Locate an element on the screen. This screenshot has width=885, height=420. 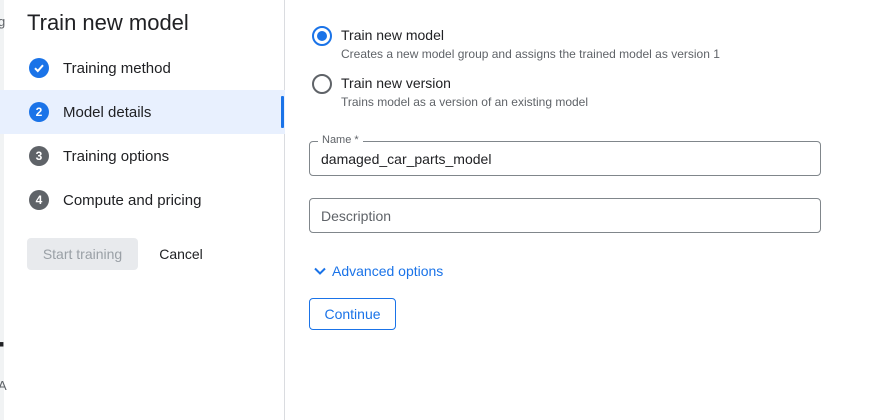
step-training-method: Training method is located at coordinates (142, 68).